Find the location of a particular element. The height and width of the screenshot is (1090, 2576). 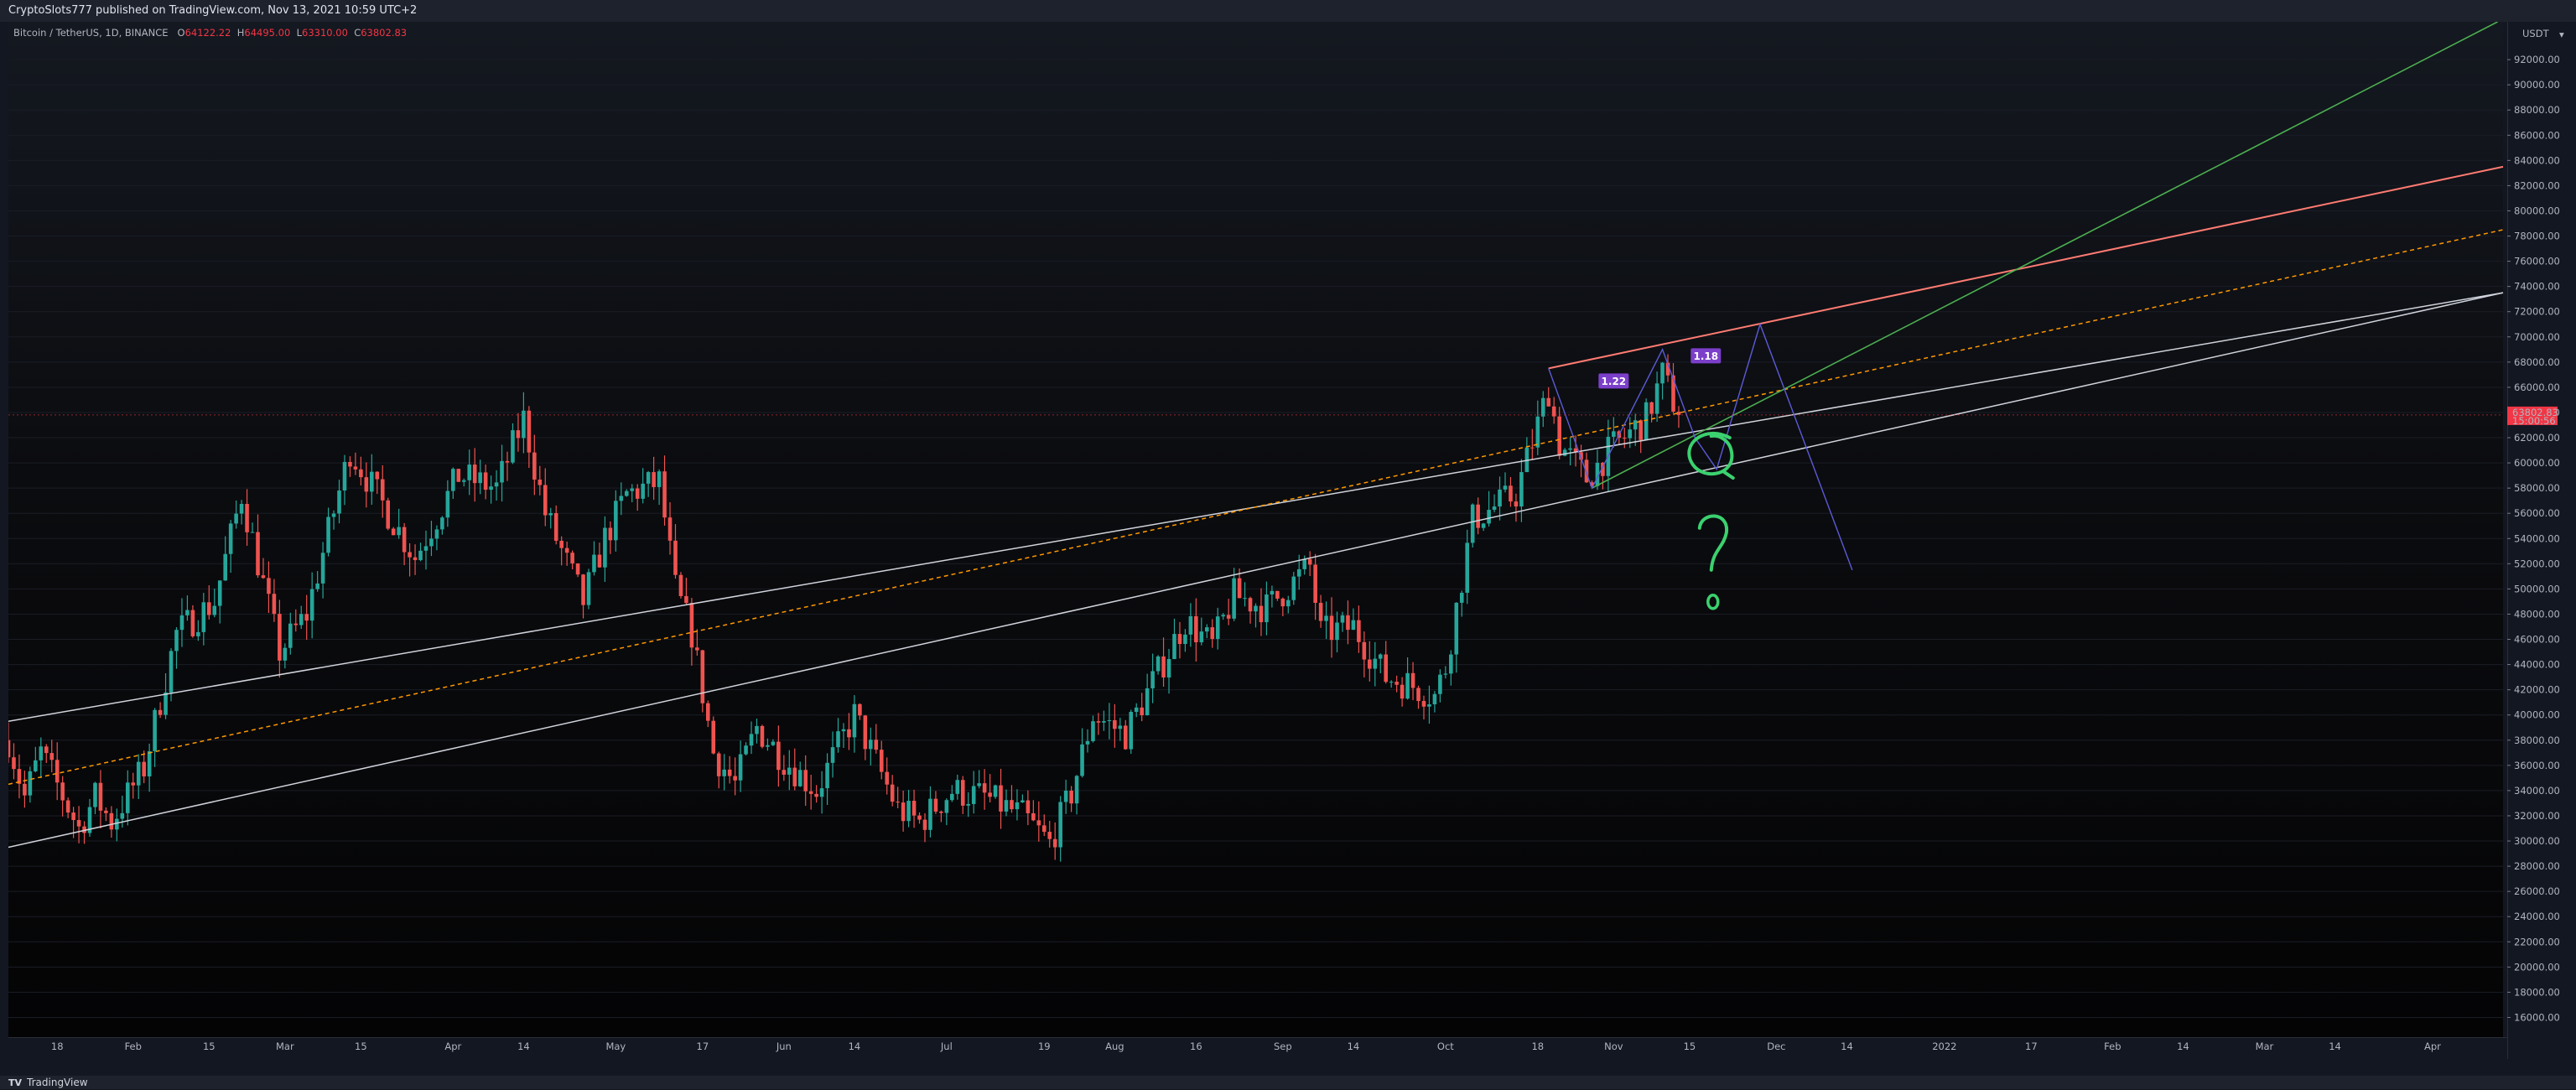

price-tick-label: 28000.00 is located at coordinates (2537, 866).